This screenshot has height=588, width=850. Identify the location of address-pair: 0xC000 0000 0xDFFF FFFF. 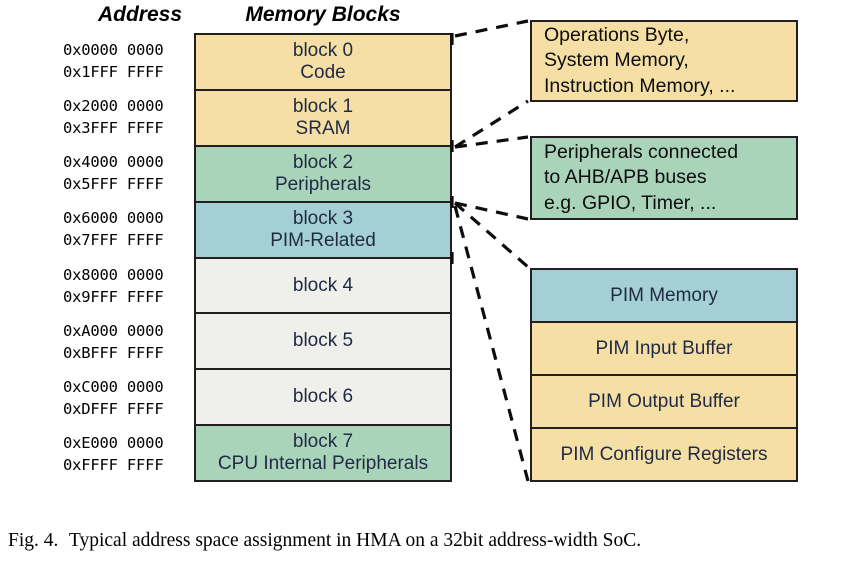
(127, 398).